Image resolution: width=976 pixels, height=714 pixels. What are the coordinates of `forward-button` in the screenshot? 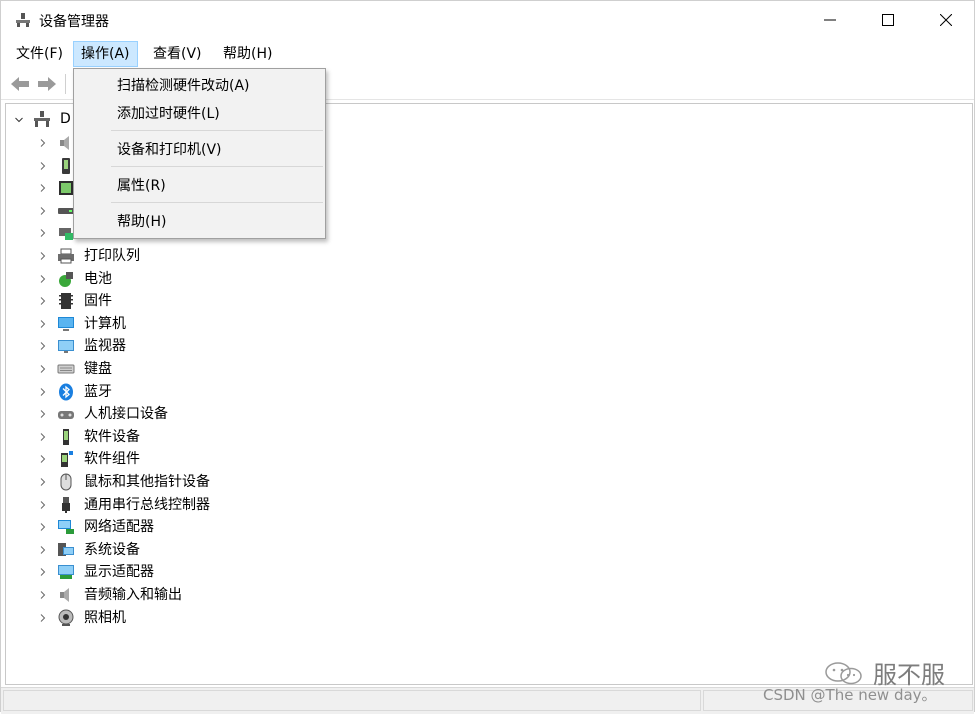 It's located at (47, 84).